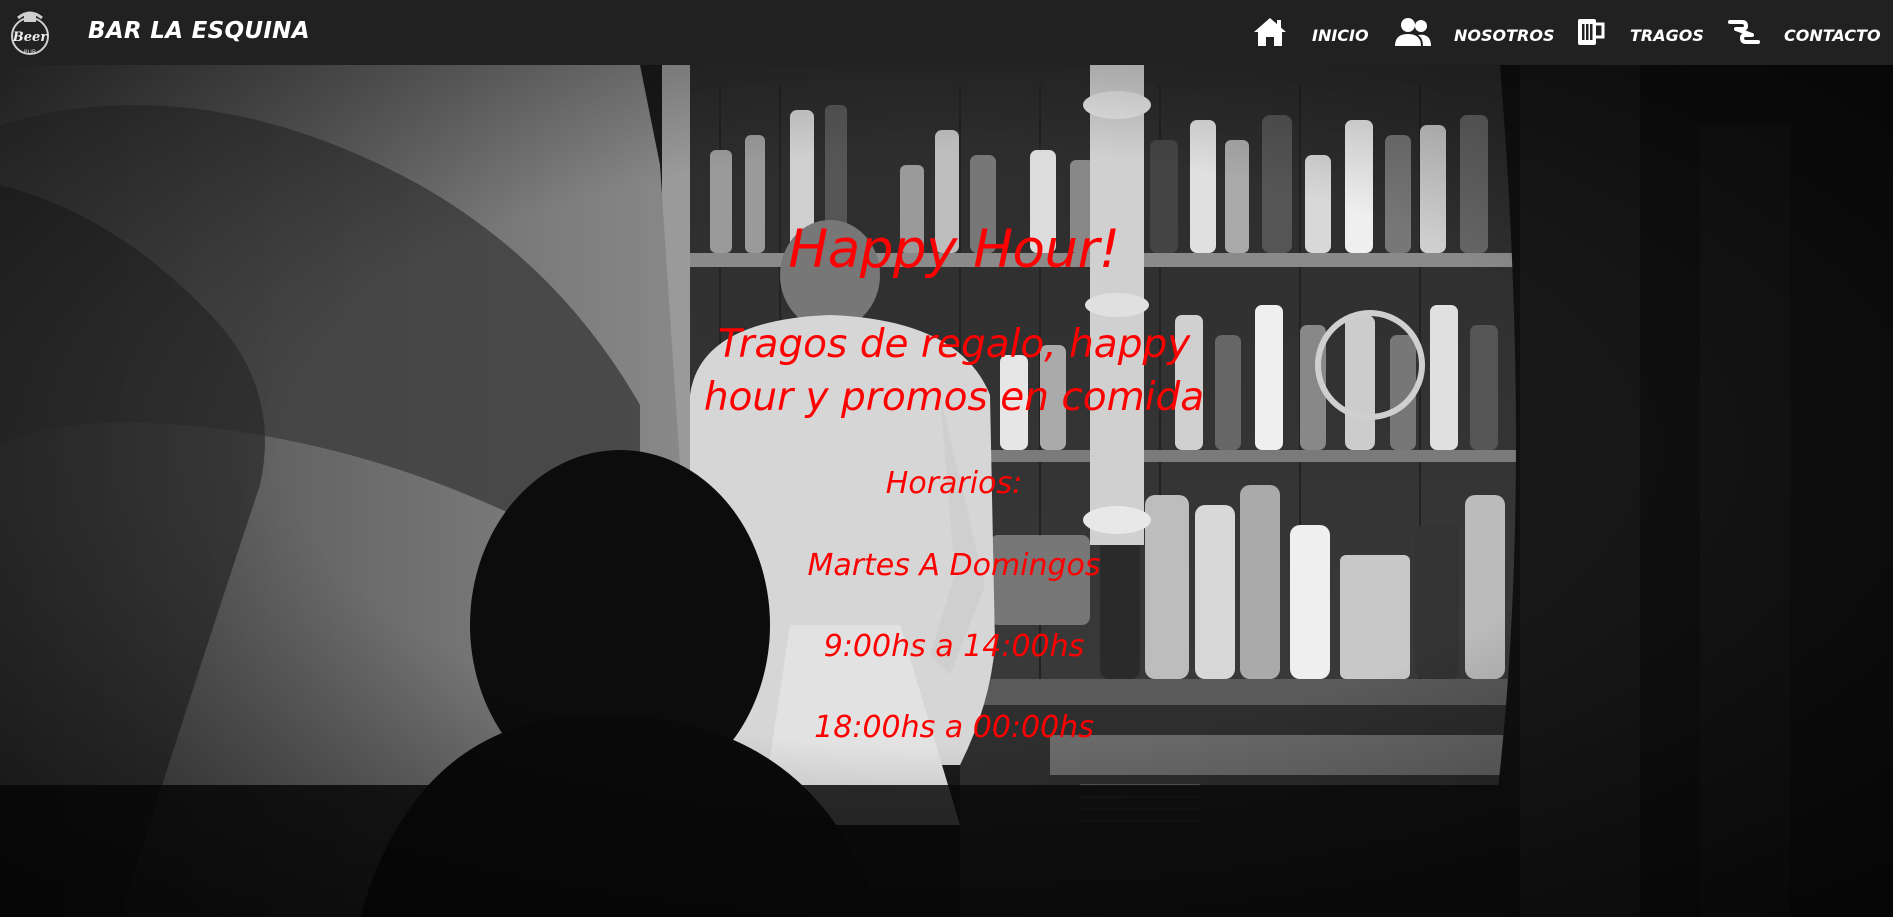 Image resolution: width=1893 pixels, height=917 pixels. What do you see at coordinates (199, 31) in the screenshot?
I see `brand-title: BAR LA ESQUINA` at bounding box center [199, 31].